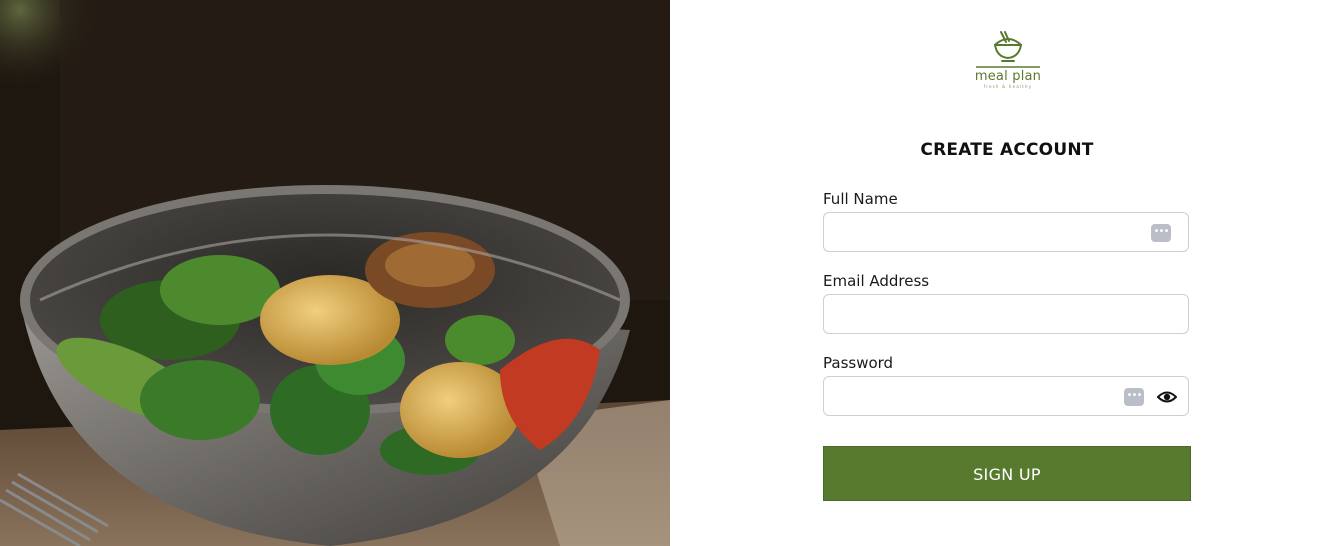  I want to click on full-name-label: Full Name, so click(860, 199).